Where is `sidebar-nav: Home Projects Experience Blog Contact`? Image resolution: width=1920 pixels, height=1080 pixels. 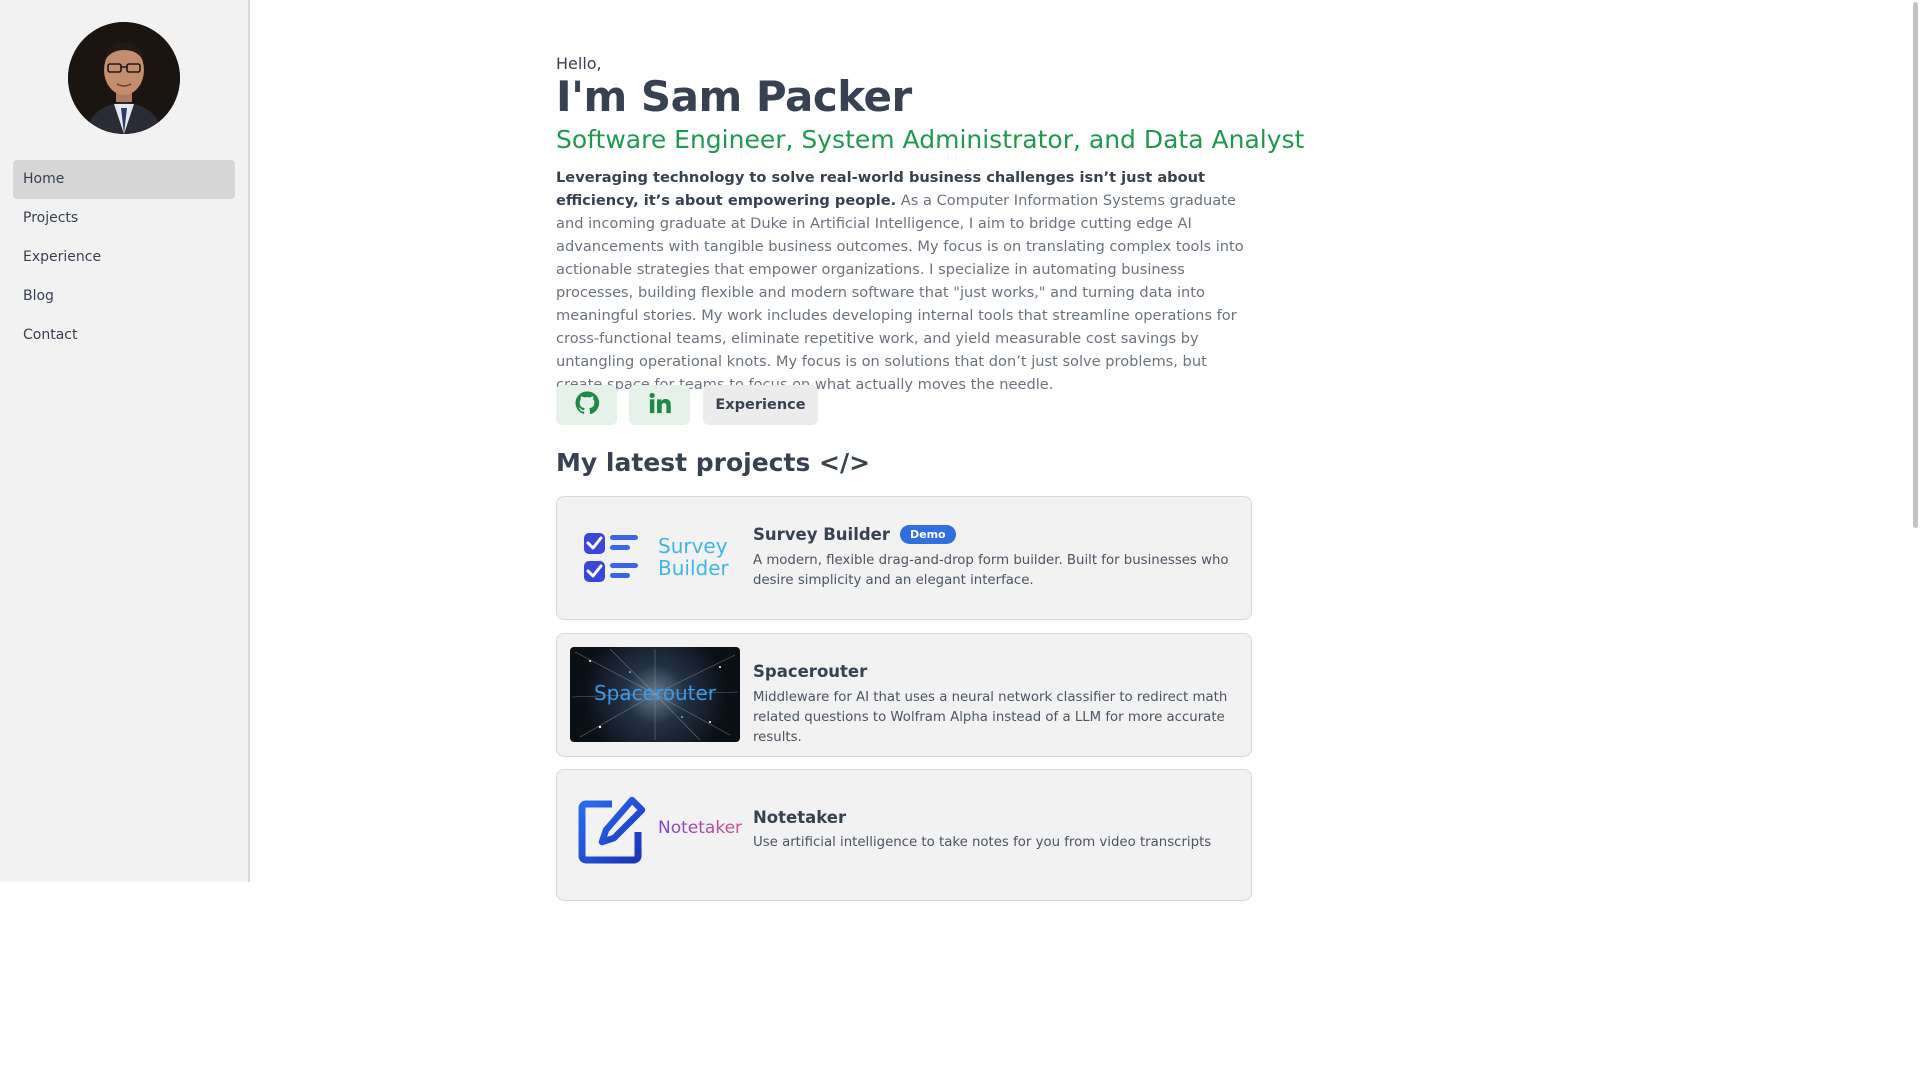 sidebar-nav: Home Projects Experience Blog Contact is located at coordinates (124, 257).